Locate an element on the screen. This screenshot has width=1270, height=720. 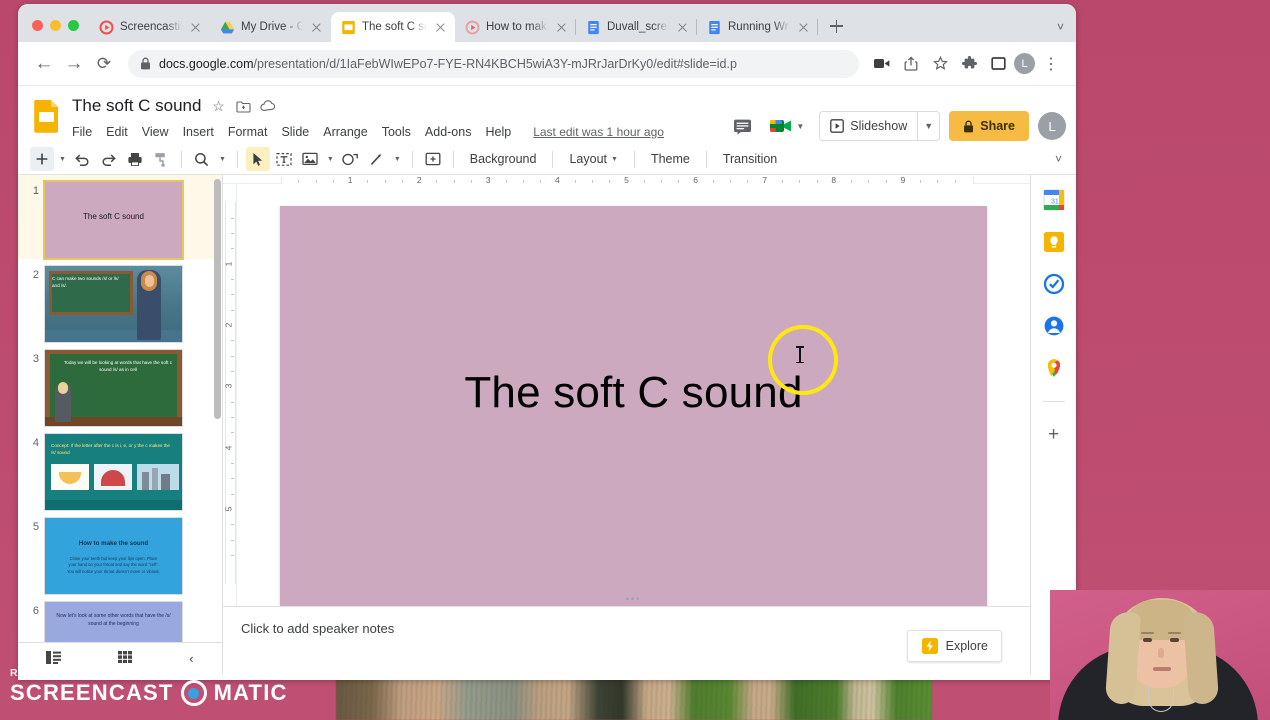
close-window-button is located at coordinates (37, 25).